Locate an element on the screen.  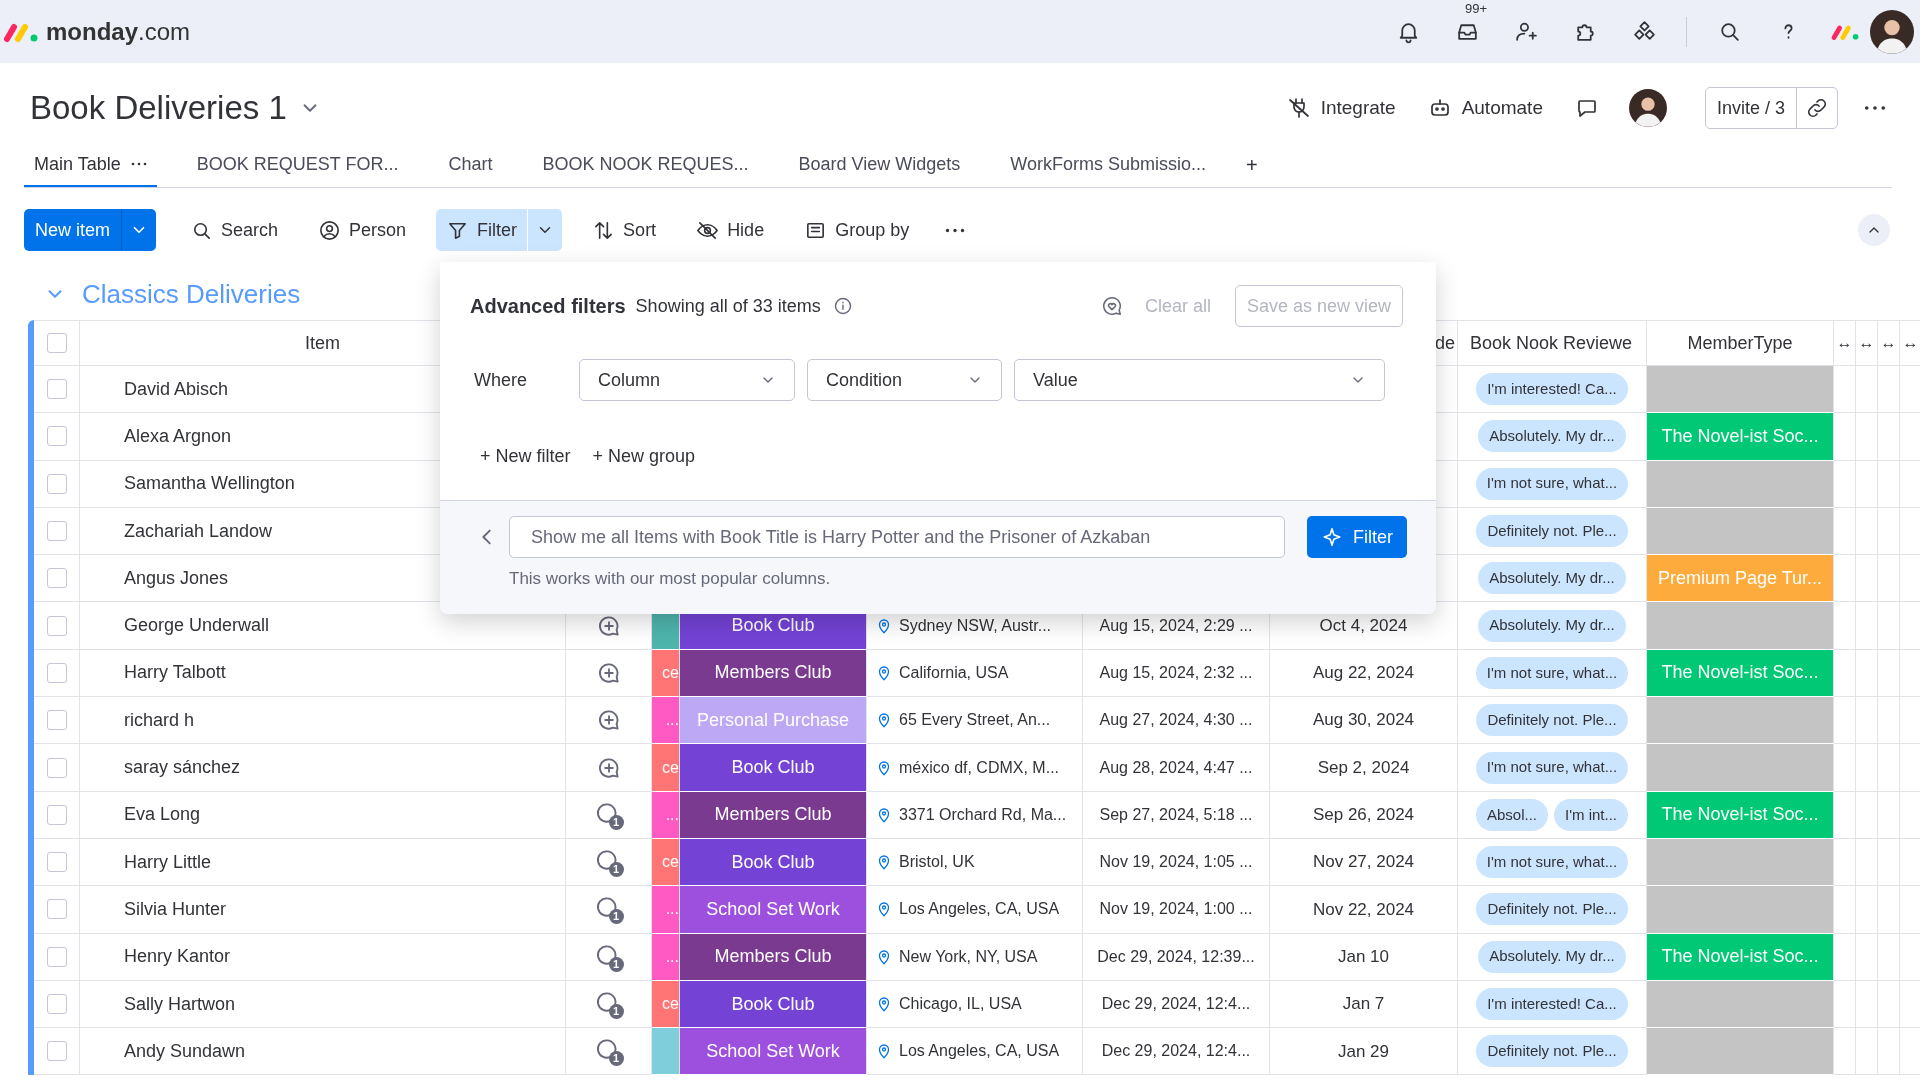
more-actions-button is located at coordinates (955, 230).